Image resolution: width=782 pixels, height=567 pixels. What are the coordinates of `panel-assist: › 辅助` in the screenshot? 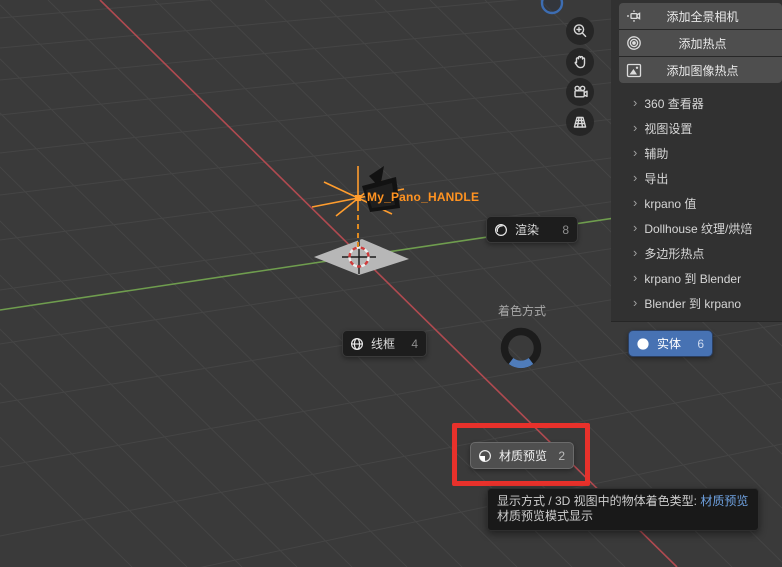 It's located at (696, 153).